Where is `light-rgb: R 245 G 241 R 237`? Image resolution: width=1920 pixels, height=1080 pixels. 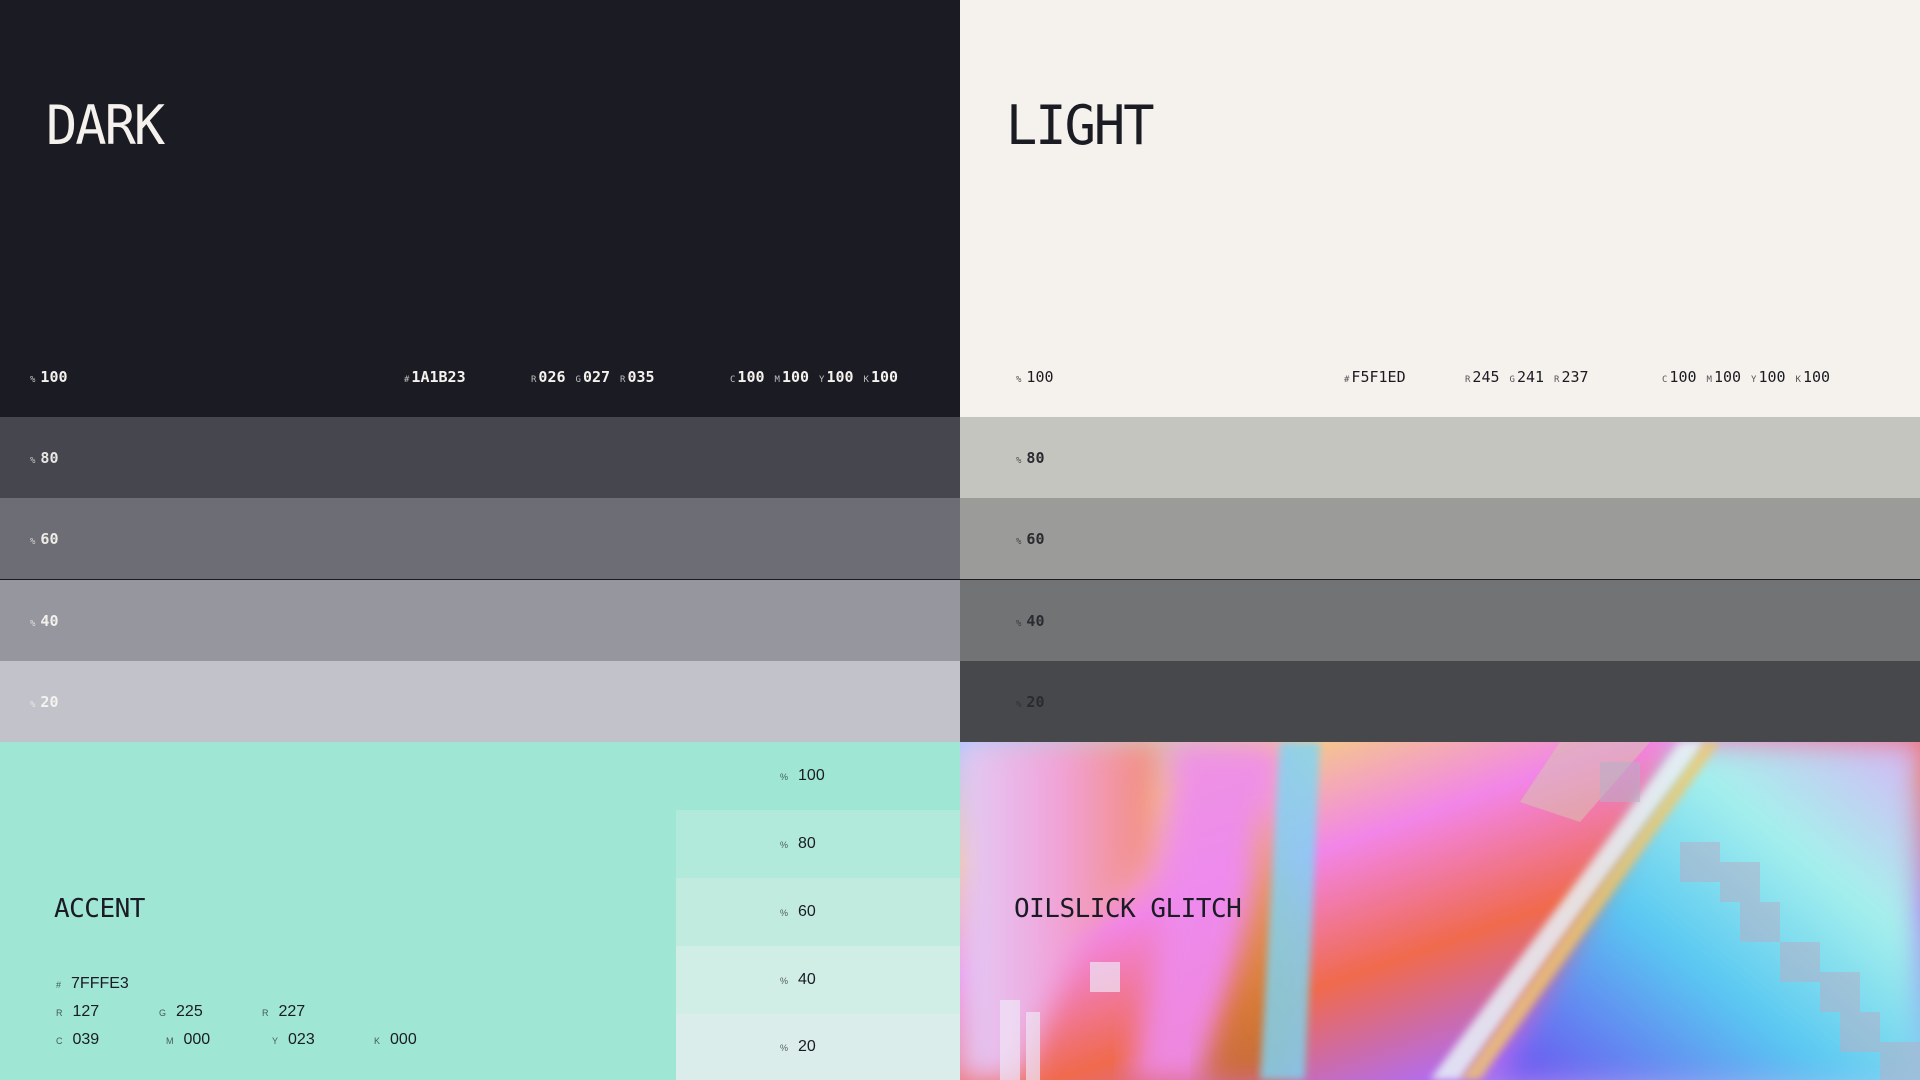
light-rgb: R 245 G 241 R 237 is located at coordinates (1527, 377).